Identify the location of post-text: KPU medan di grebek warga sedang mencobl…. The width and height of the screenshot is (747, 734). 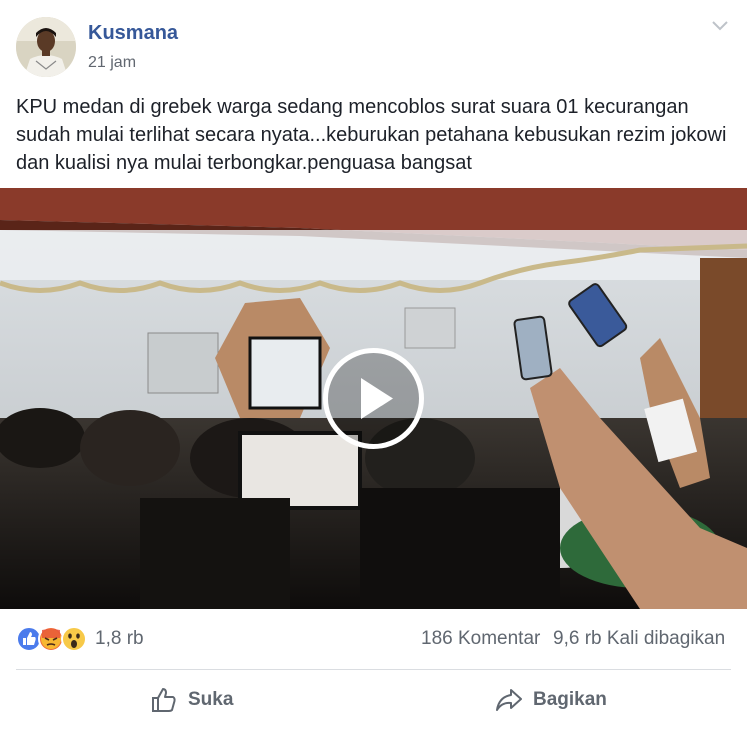
(371, 135).